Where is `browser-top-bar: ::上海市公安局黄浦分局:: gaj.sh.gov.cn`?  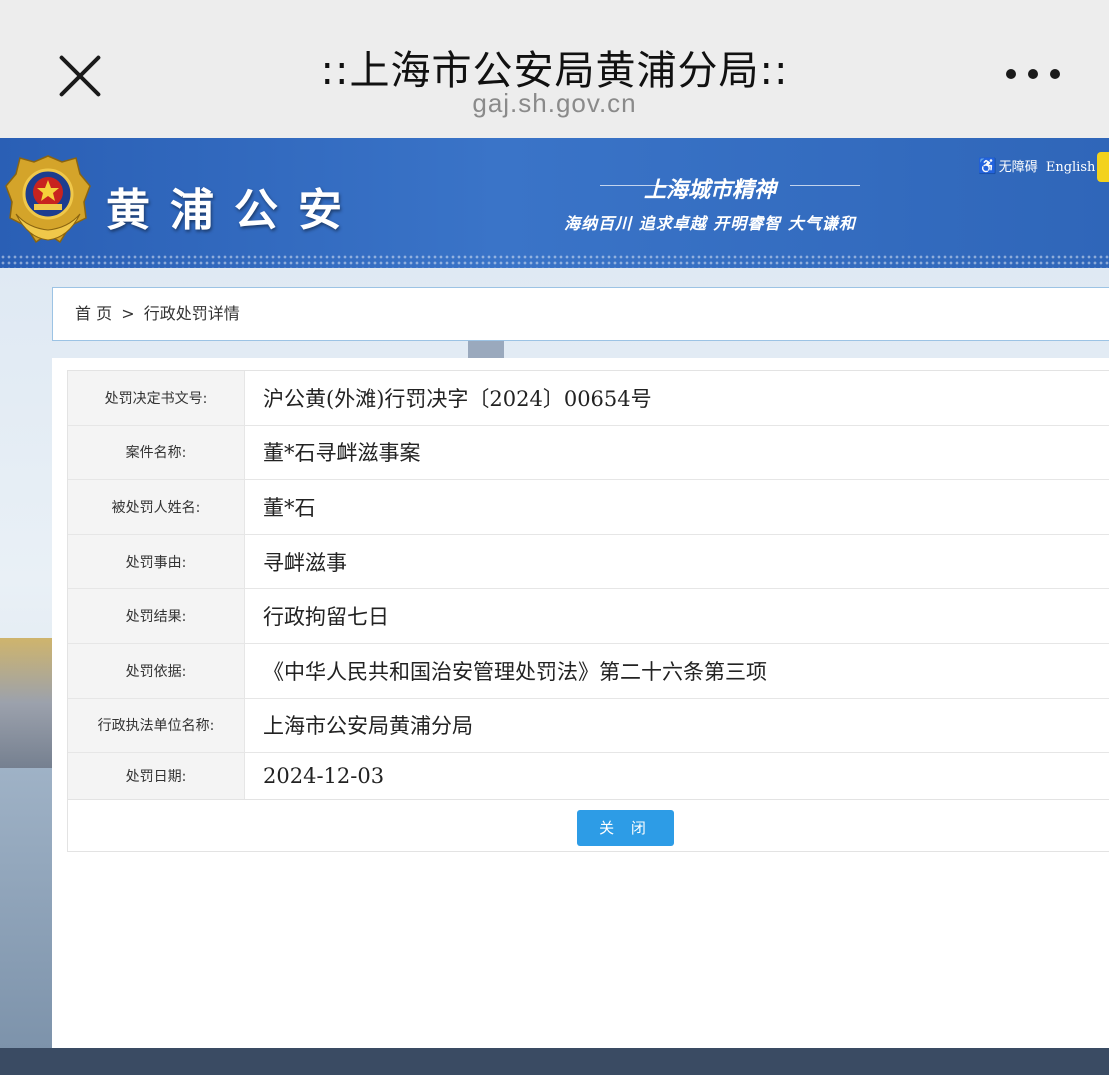 browser-top-bar: ::上海市公安局黄浦分局:: gaj.sh.gov.cn is located at coordinates (554, 69).